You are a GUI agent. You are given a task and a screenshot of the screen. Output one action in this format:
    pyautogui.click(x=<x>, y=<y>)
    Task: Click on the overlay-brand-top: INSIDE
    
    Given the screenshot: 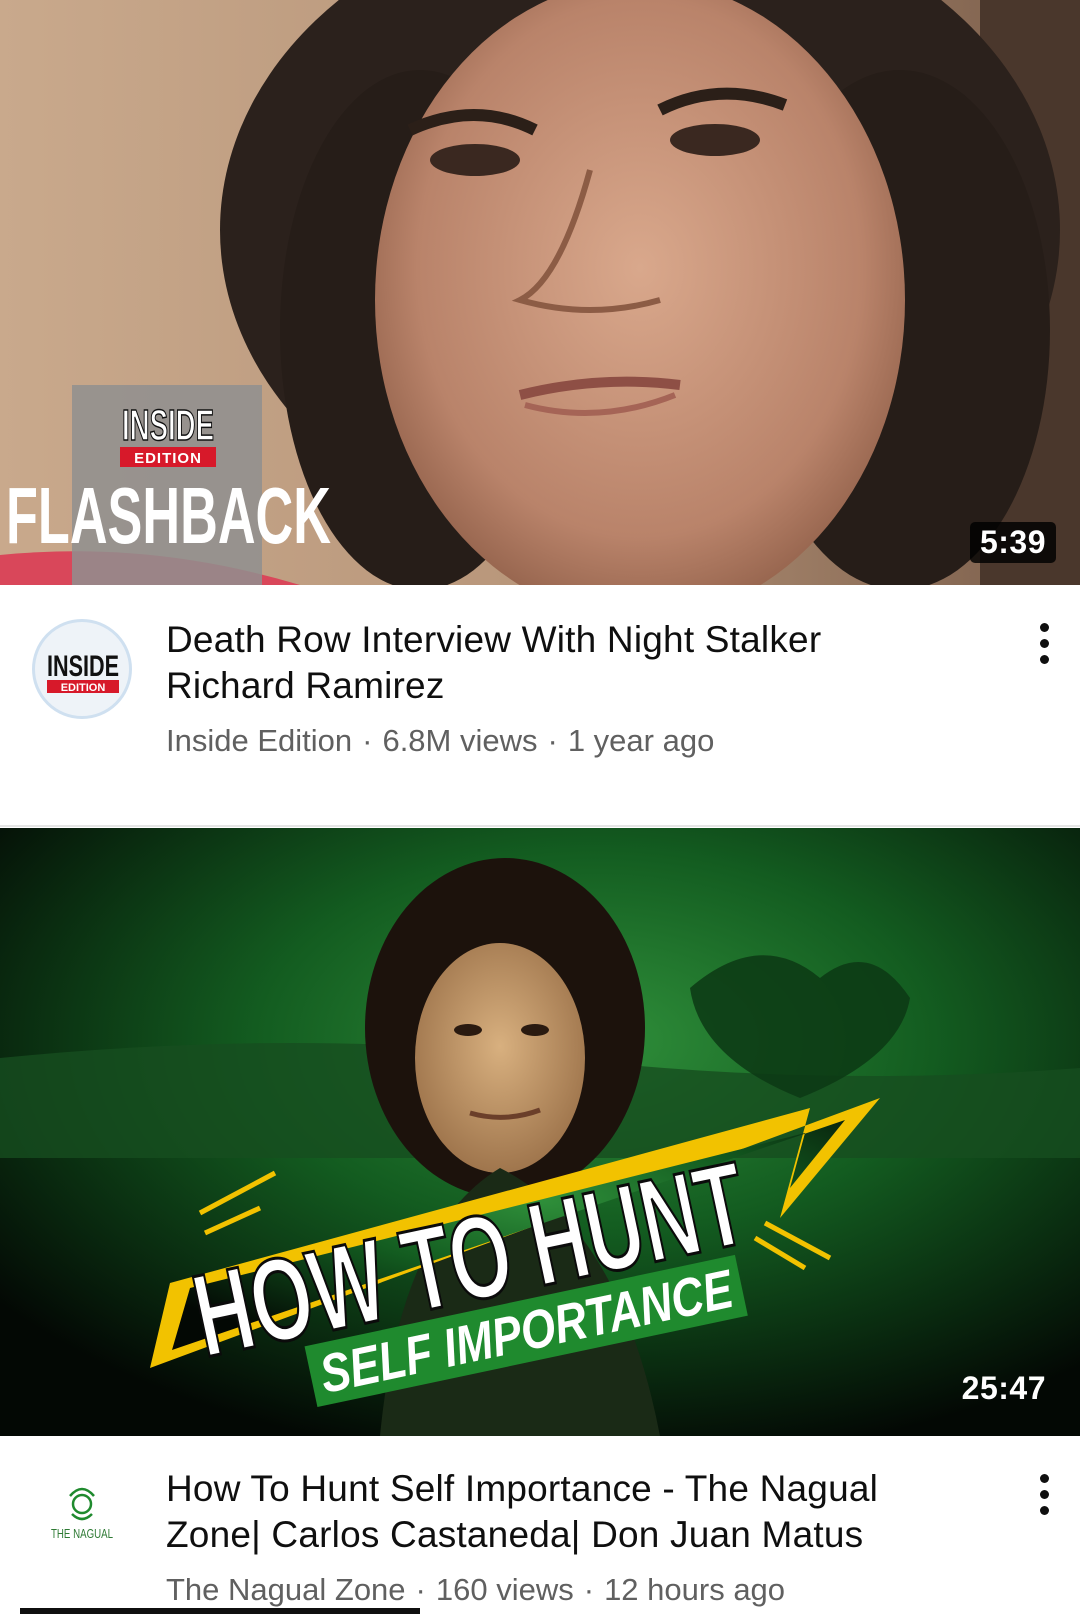 What is the action you would take?
    pyautogui.click(x=168, y=425)
    